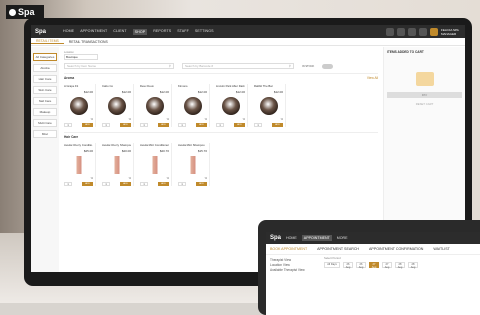  What do you see at coordinates (232, 105) in the screenshot?
I see `product-card: Lincoln Park After Dark $12.00 % 1 ADD` at bounding box center [232, 105].